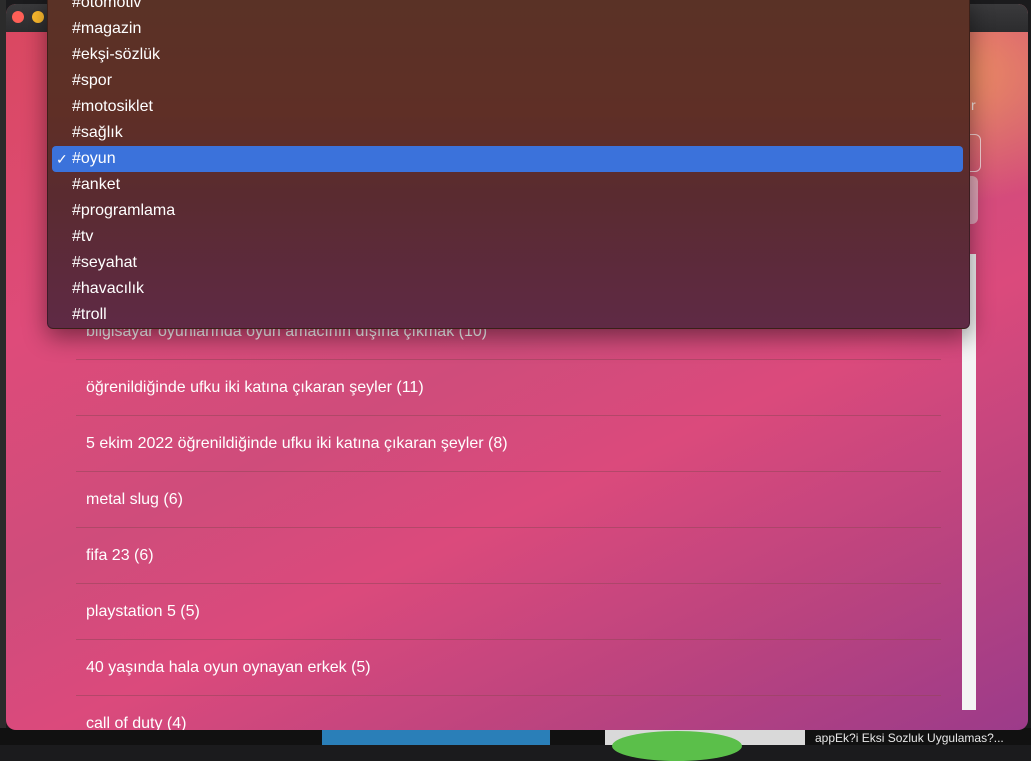 The width and height of the screenshot is (1031, 761). What do you see at coordinates (507, 185) in the screenshot?
I see `menu-item-anket: #anket` at bounding box center [507, 185].